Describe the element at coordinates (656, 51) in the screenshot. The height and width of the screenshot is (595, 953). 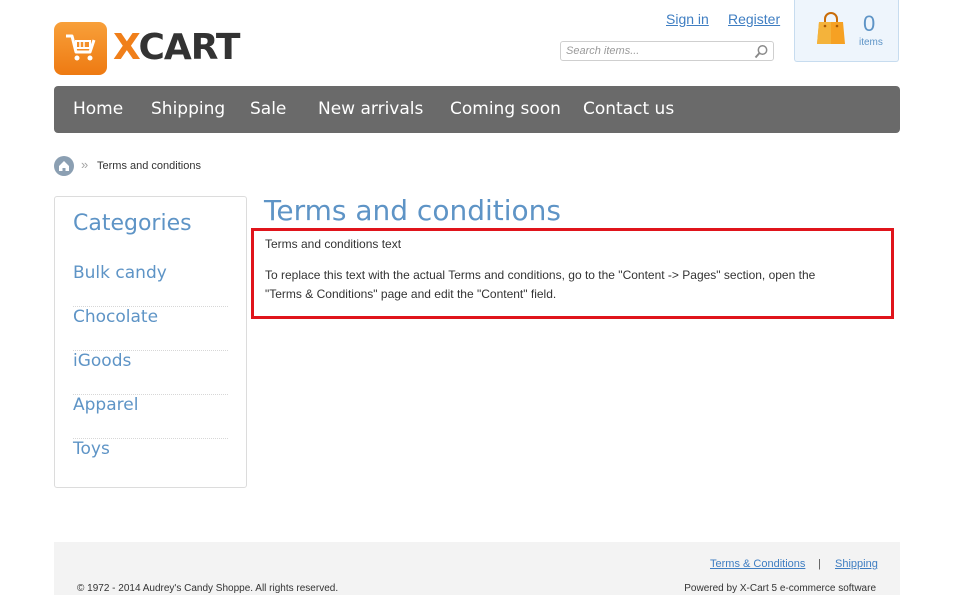
I see `search-input` at that location.